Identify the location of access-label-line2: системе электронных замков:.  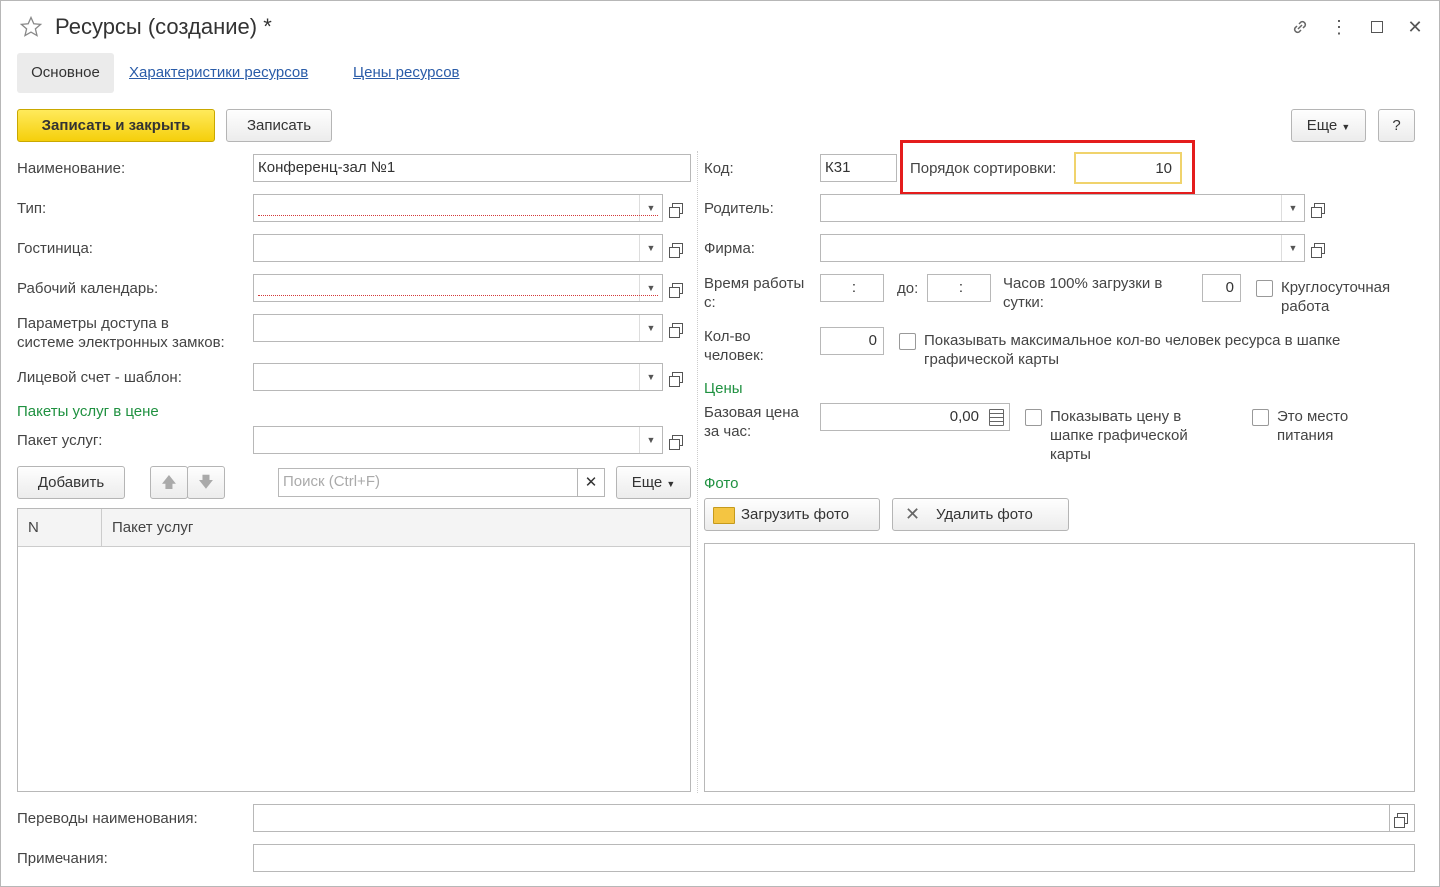
(121, 342).